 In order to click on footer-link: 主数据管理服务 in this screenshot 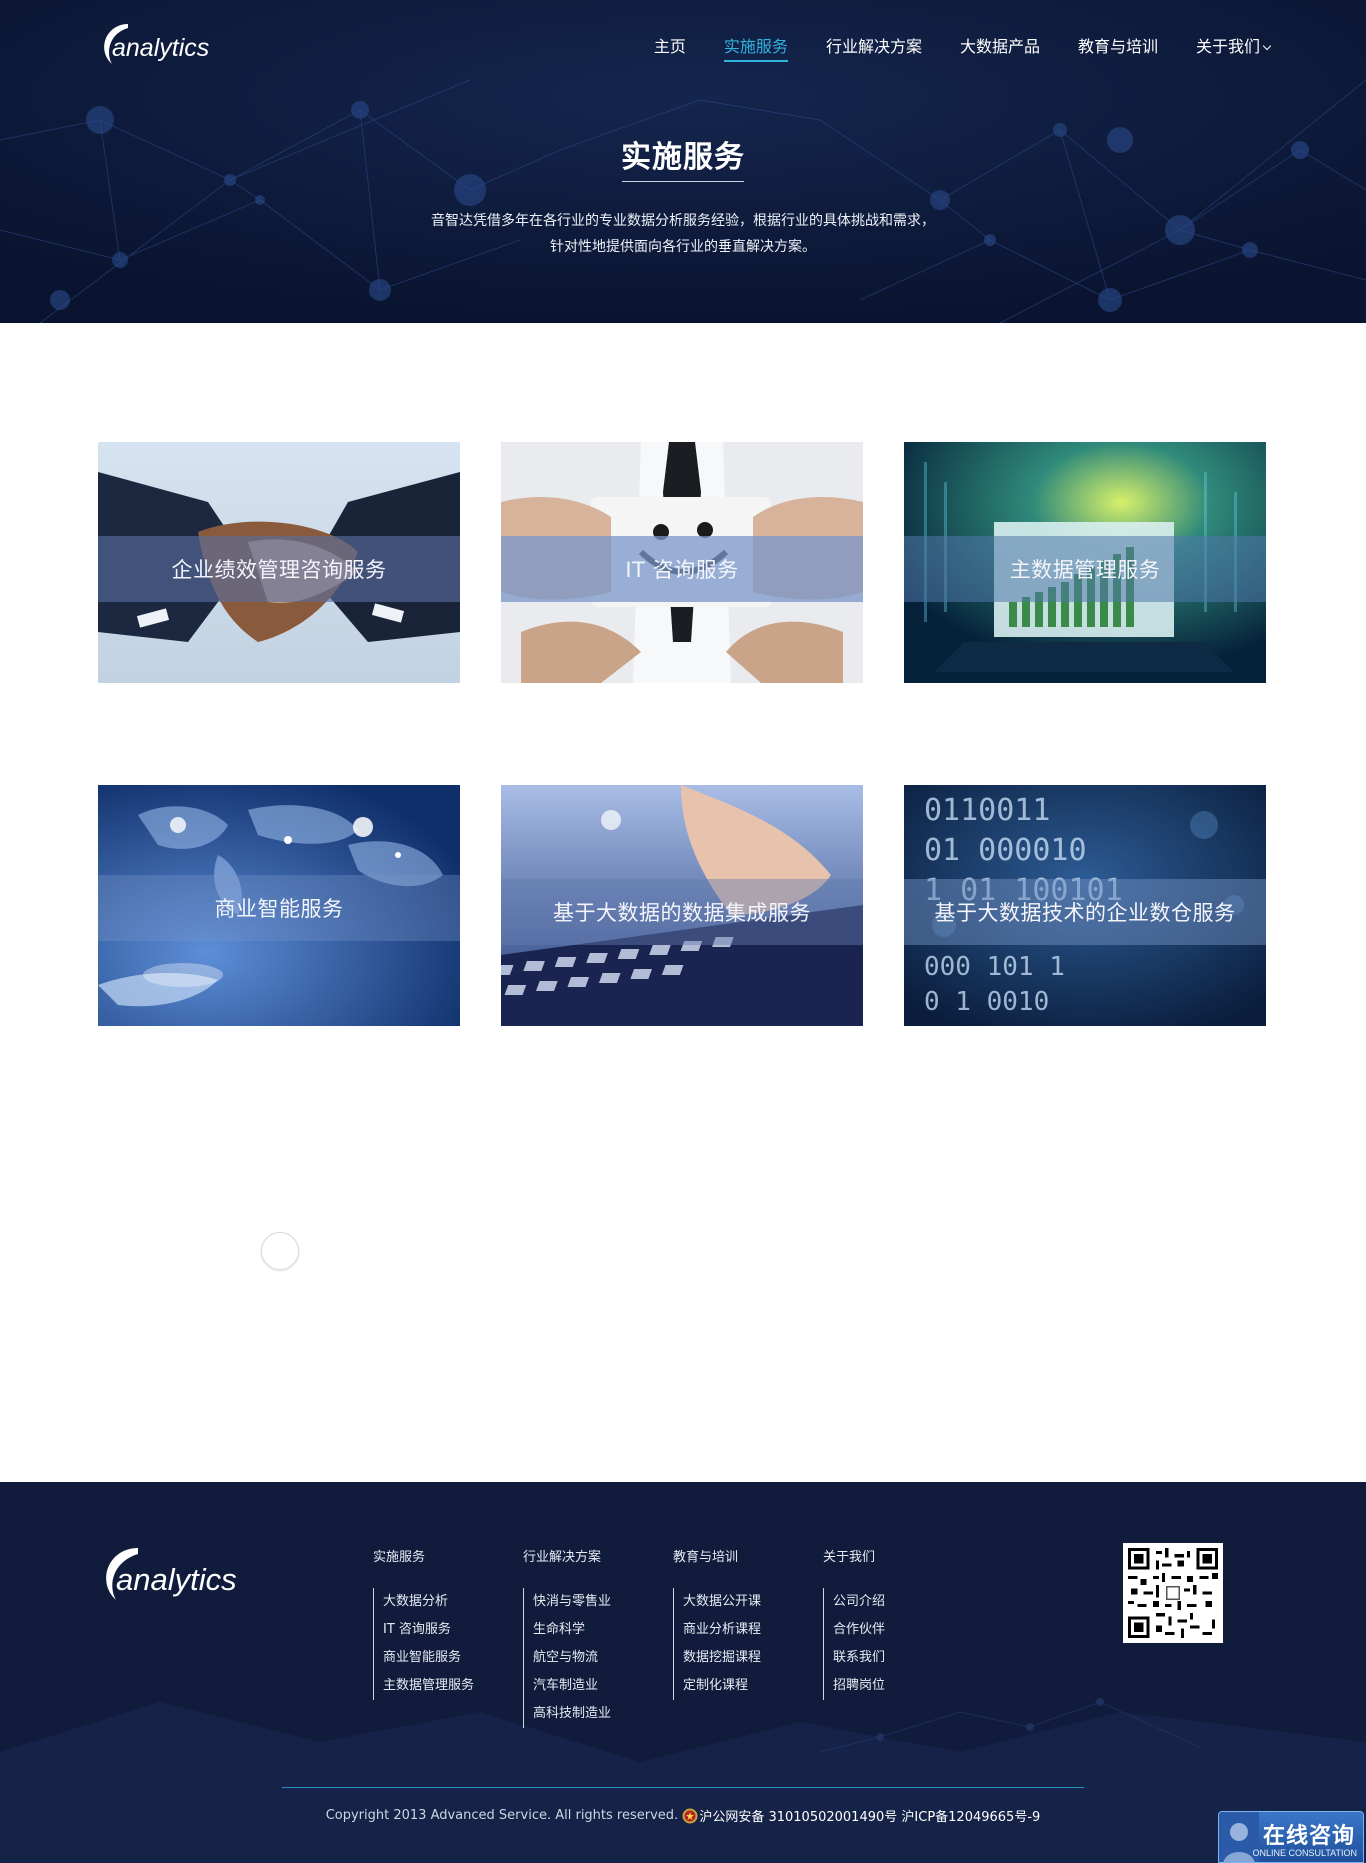, I will do `click(428, 1686)`.